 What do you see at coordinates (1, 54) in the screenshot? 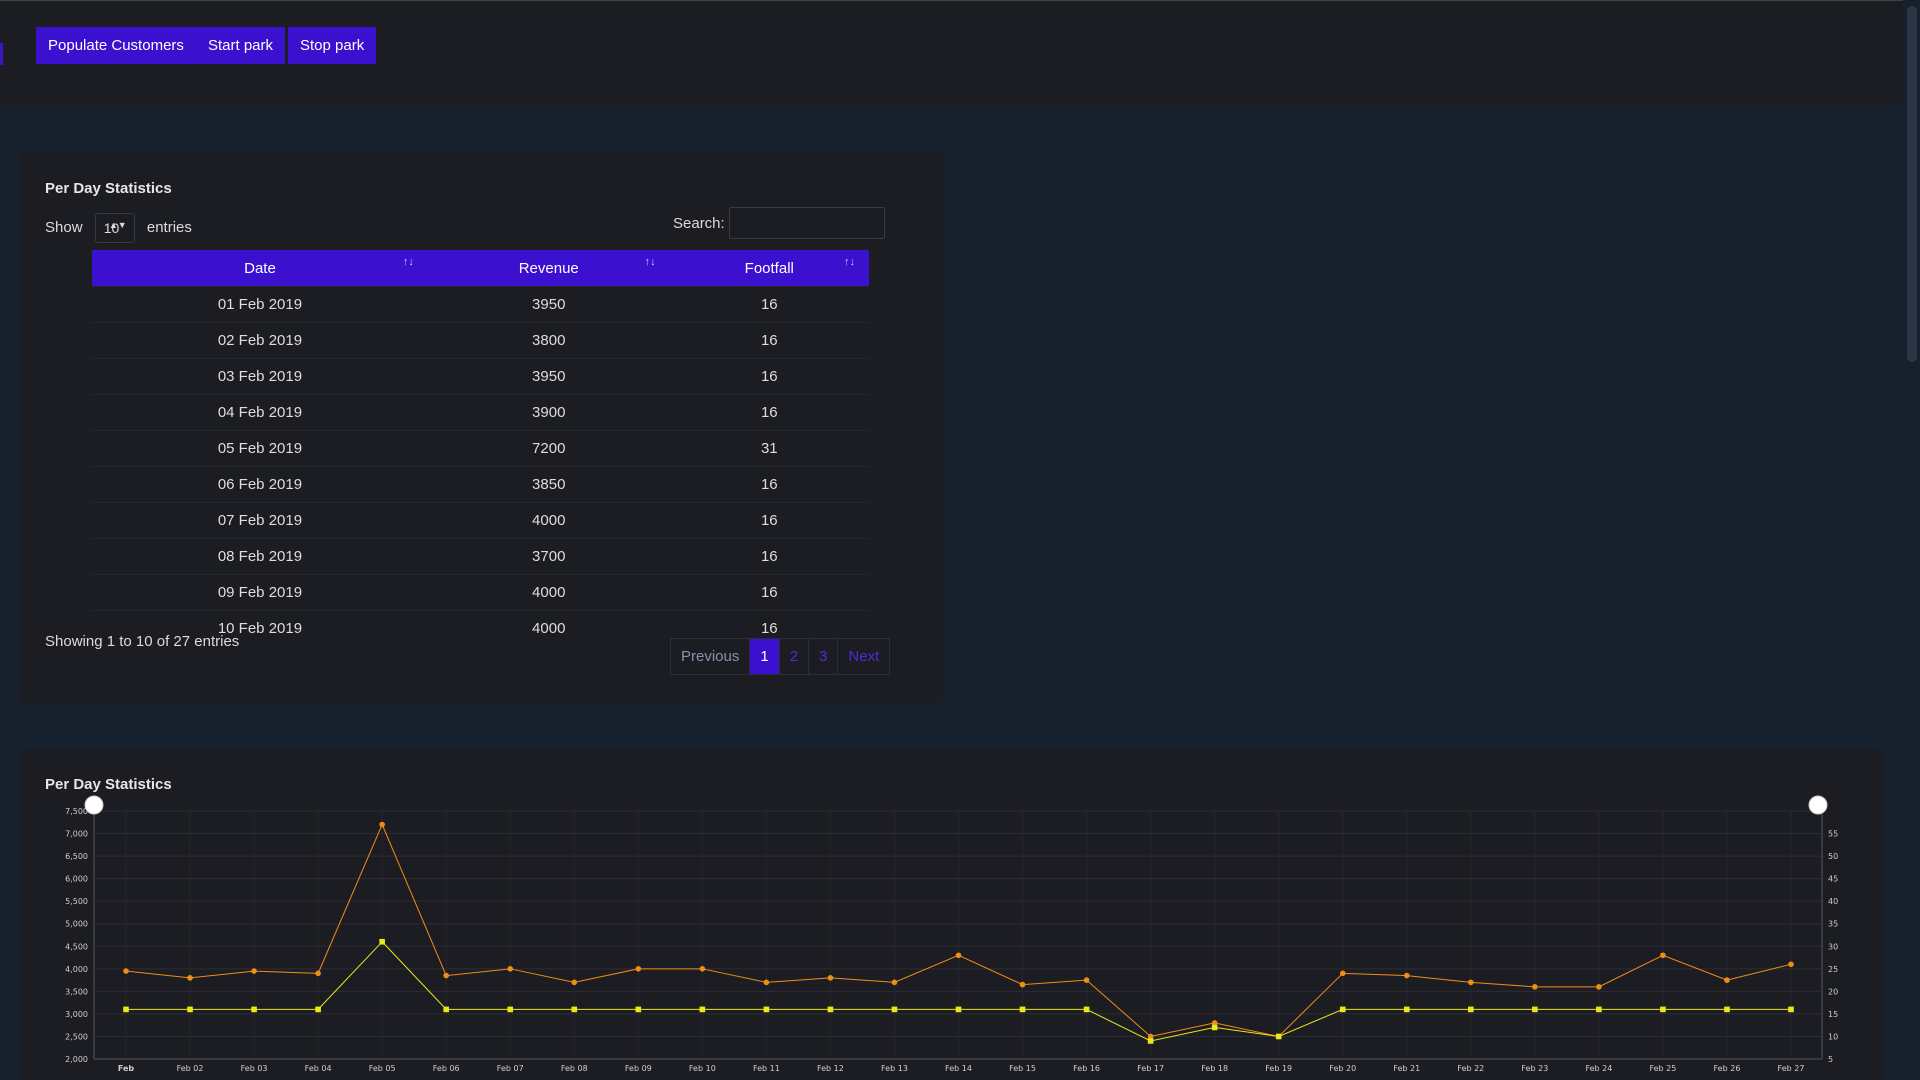
I see `sidebar-toggle-stub` at bounding box center [1, 54].